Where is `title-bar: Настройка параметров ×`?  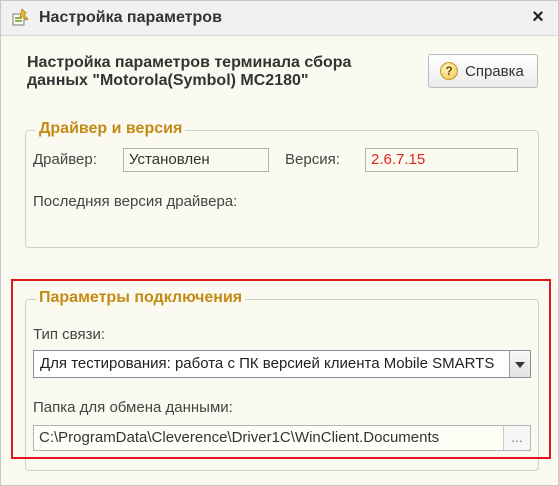 title-bar: Настройка параметров × is located at coordinates (279, 18).